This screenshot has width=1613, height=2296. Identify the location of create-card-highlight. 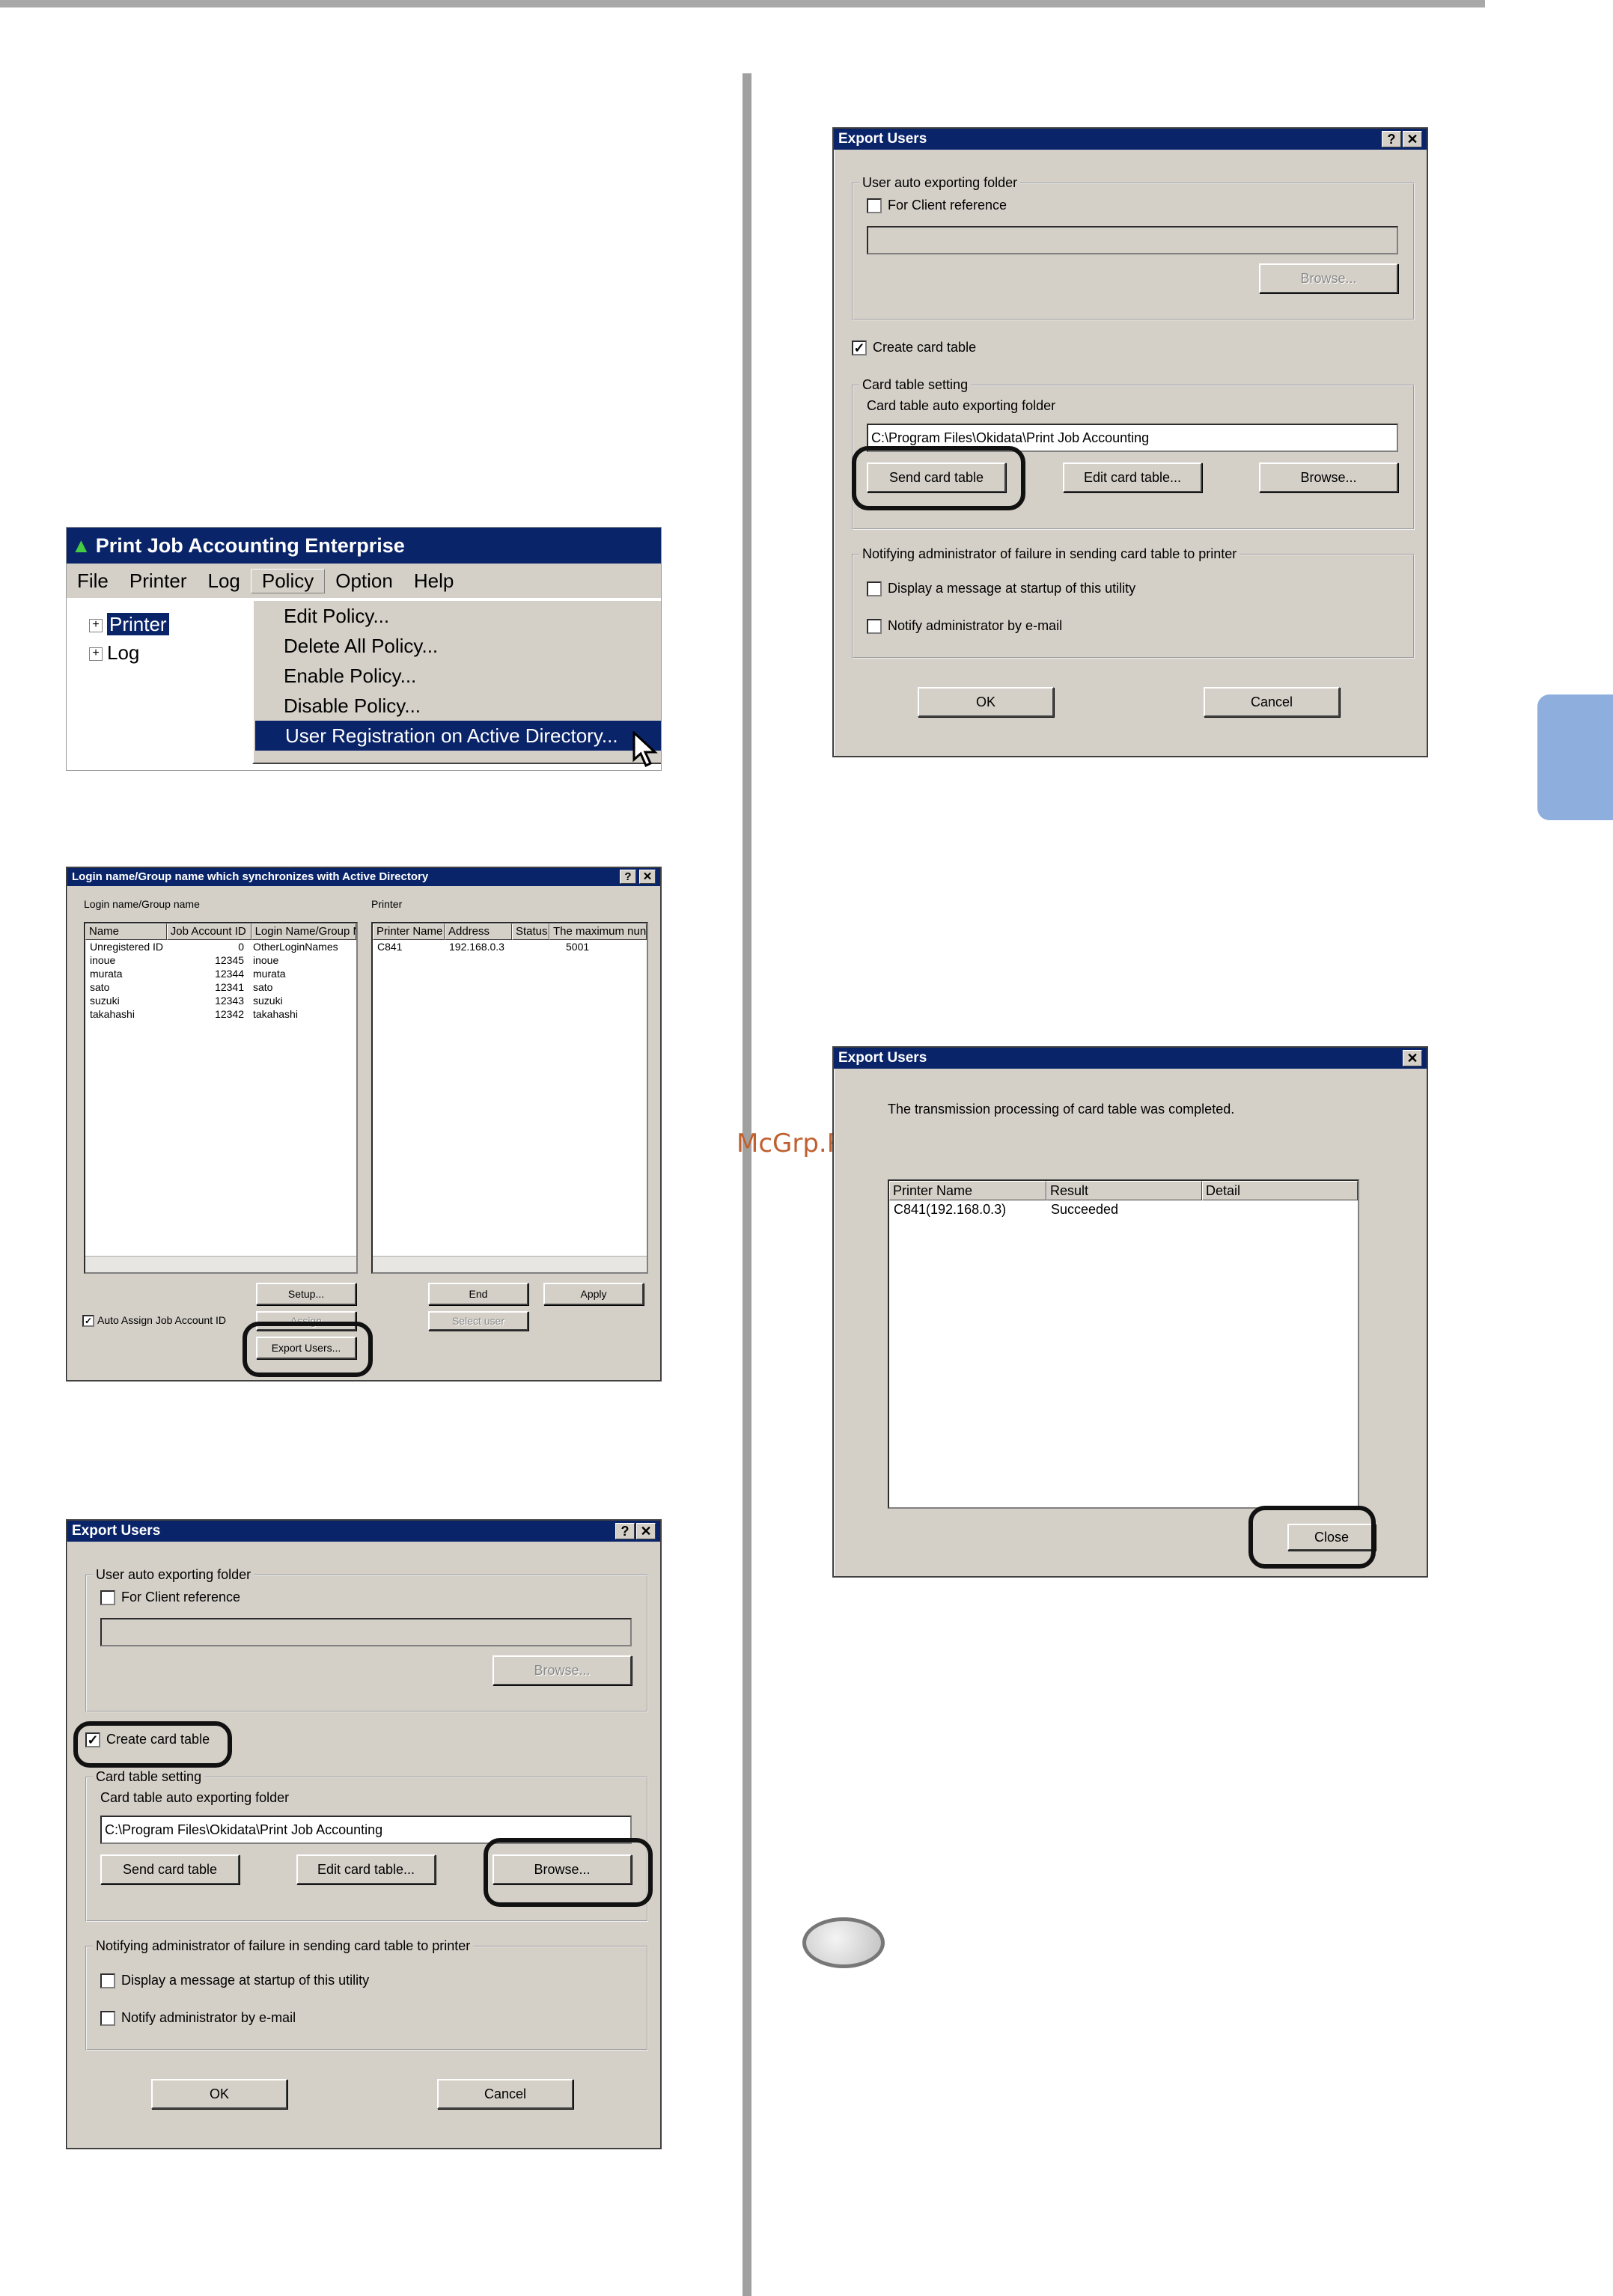
(152, 1744).